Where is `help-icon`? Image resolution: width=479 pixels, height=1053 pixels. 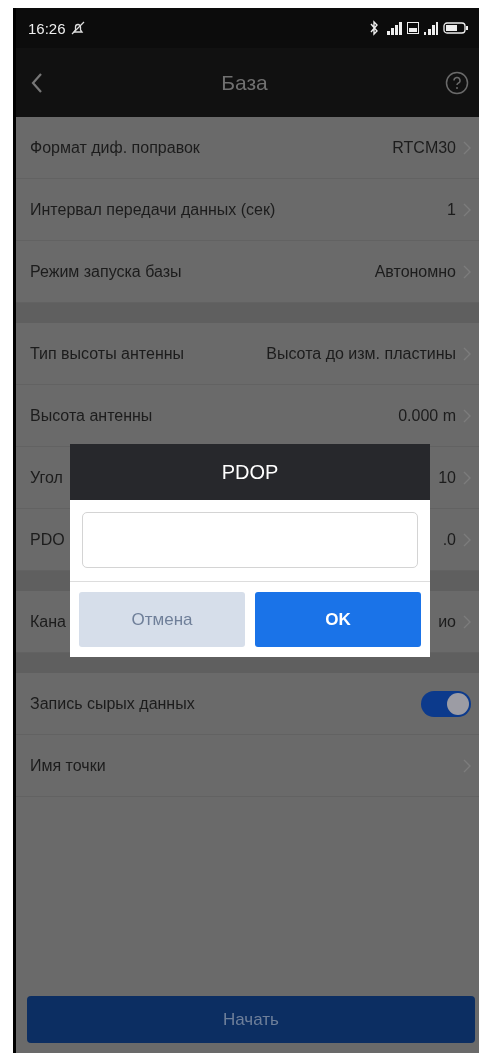
help-icon is located at coordinates (457, 82).